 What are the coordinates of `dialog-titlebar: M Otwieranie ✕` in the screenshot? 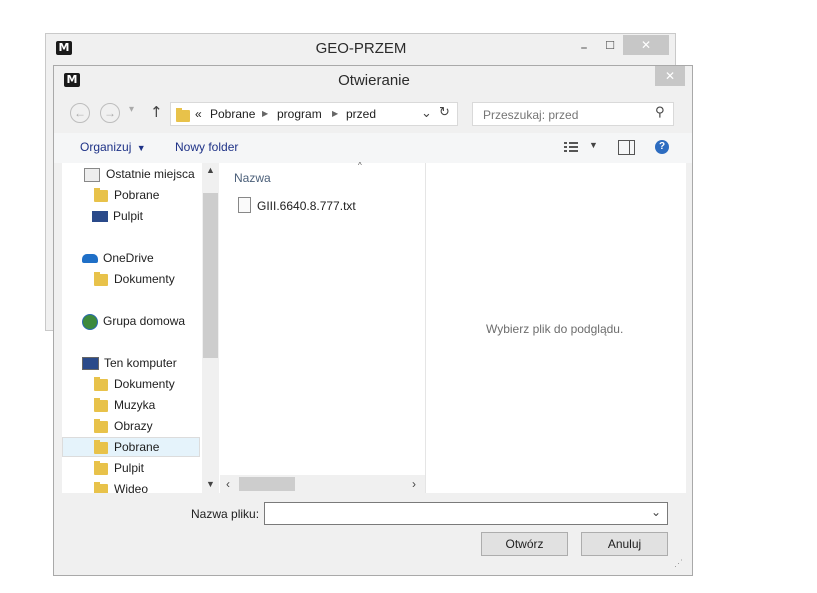 It's located at (373, 81).